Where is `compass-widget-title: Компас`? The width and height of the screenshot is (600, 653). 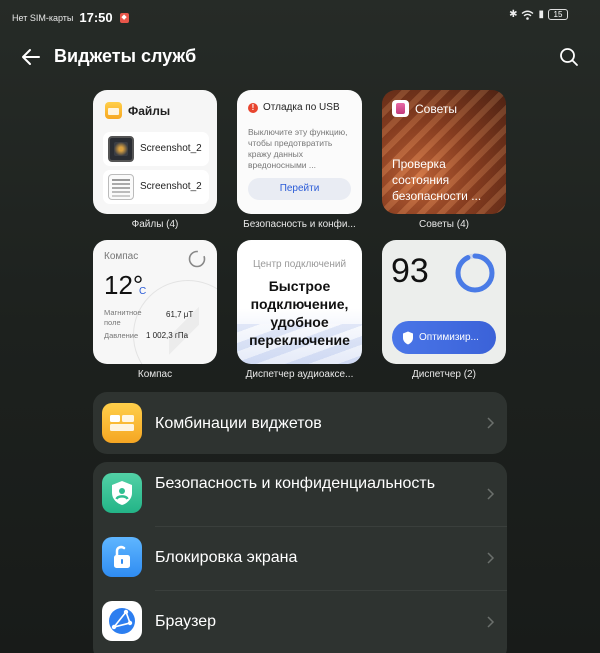 compass-widget-title: Компас is located at coordinates (121, 256).